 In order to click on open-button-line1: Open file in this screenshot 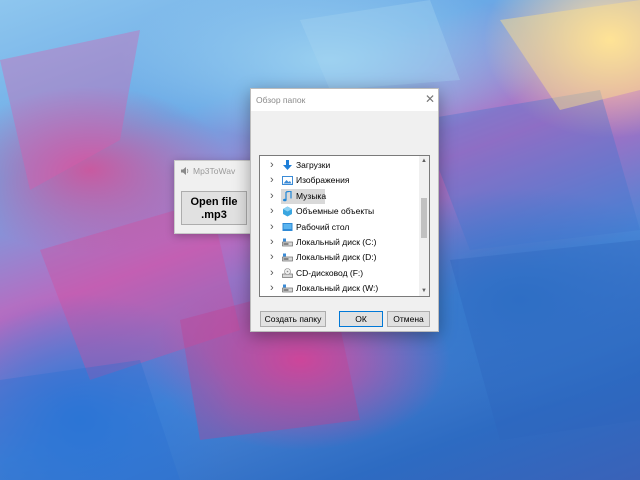, I will do `click(214, 202)`.